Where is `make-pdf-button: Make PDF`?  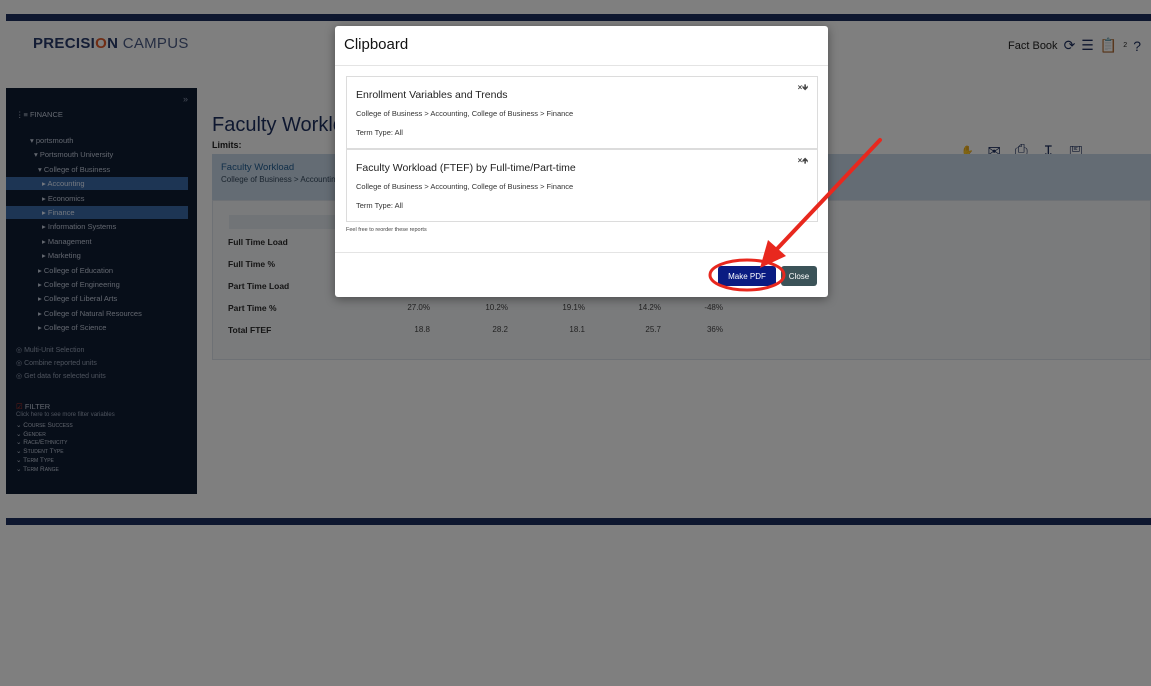 make-pdf-button: Make PDF is located at coordinates (747, 276).